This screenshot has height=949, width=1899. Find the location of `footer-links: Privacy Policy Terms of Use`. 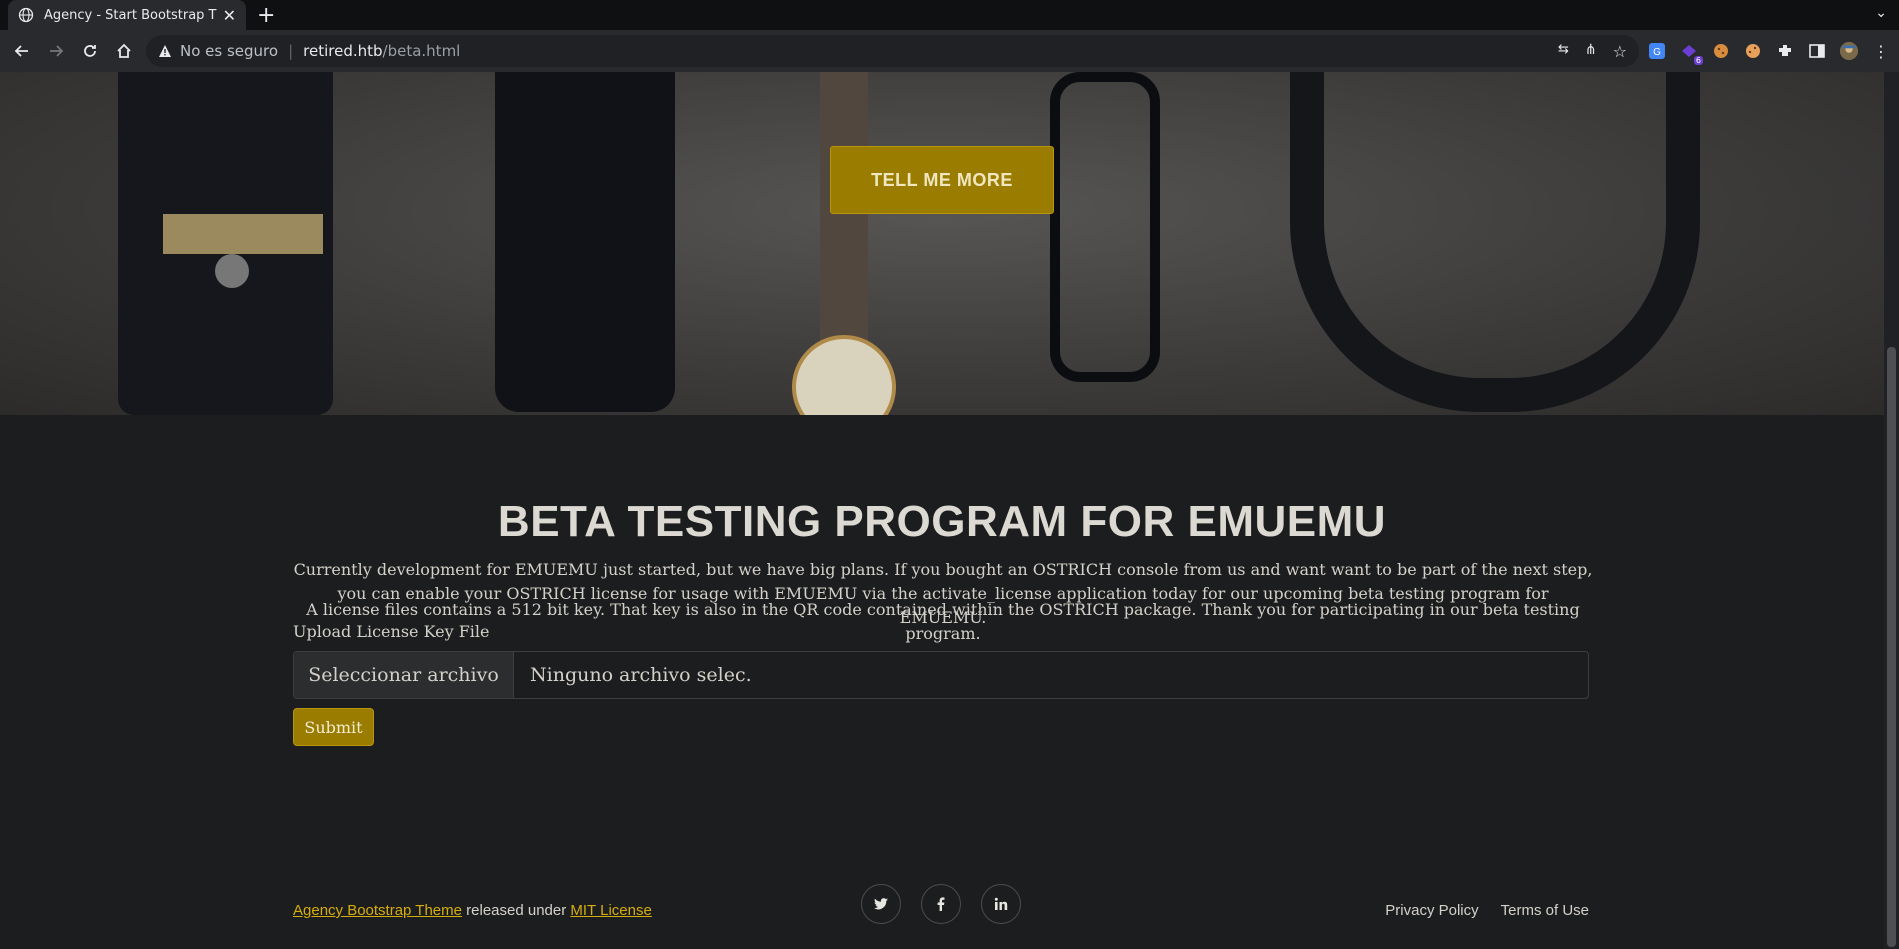

footer-links: Privacy Policy Terms of Use is located at coordinates (1487, 910).